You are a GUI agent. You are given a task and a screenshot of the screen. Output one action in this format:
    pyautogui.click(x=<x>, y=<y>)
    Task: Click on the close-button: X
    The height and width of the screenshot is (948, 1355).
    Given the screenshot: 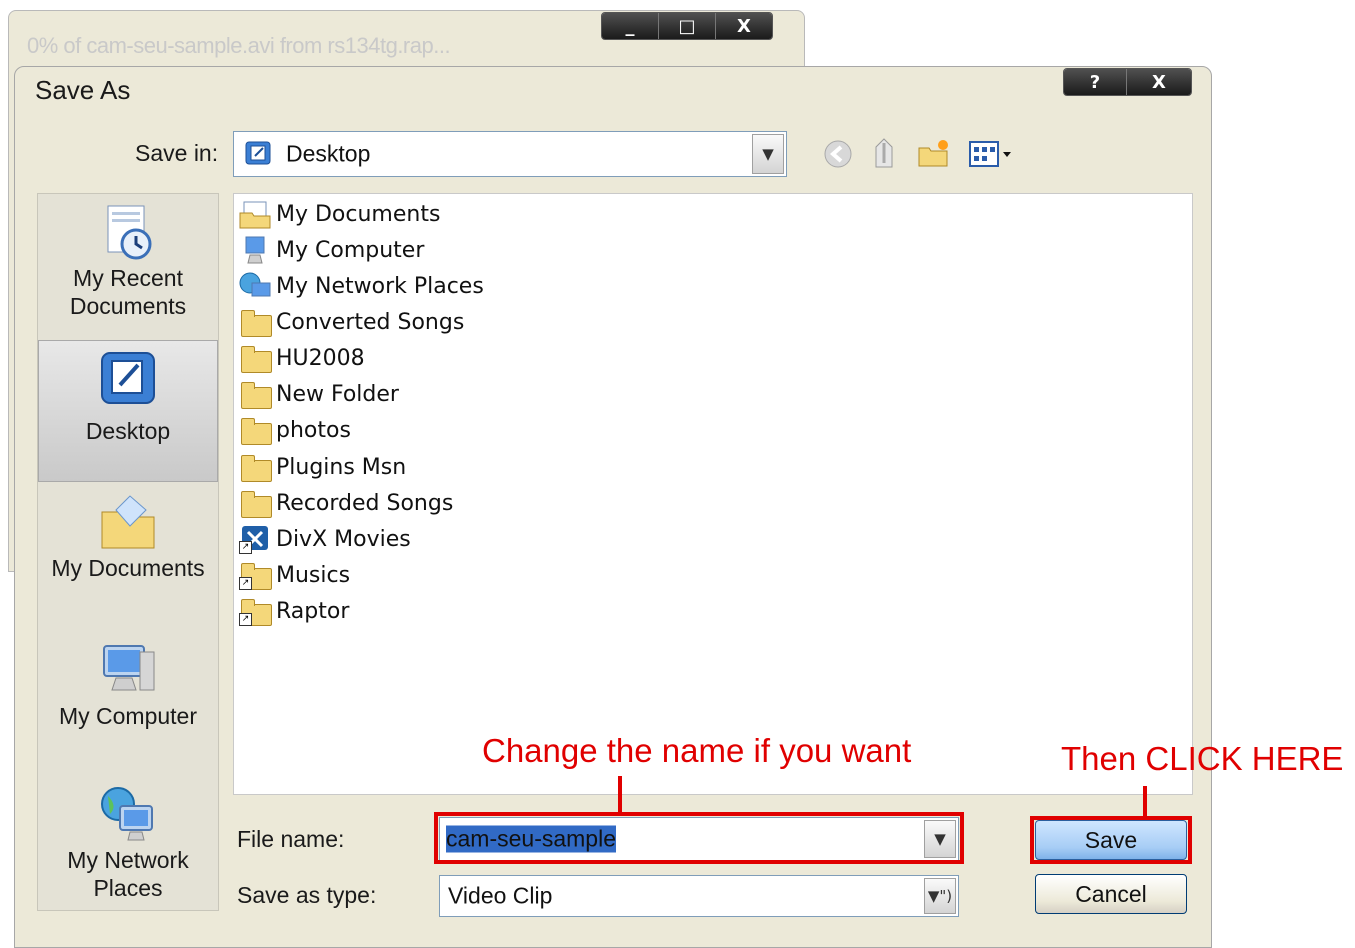 What is the action you would take?
    pyautogui.click(x=1159, y=82)
    